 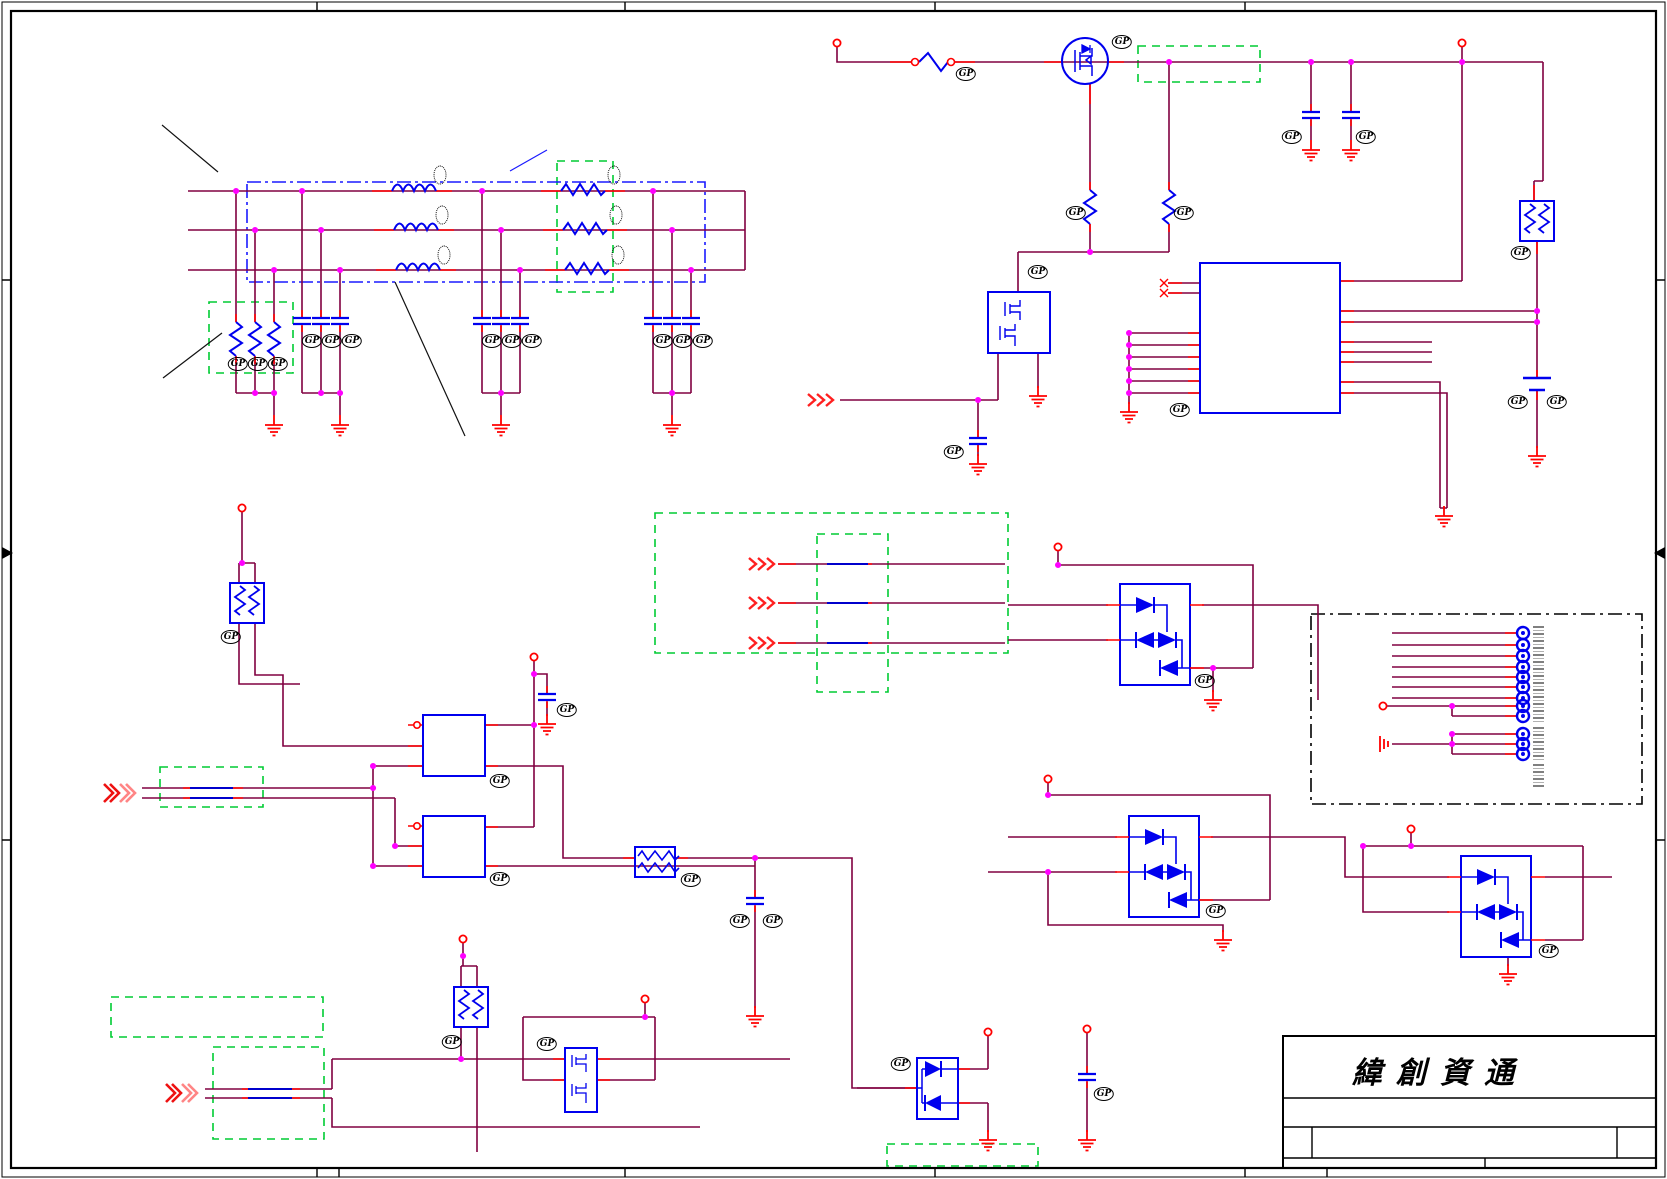 I want to click on leader-lines, so click(x=354, y=280).